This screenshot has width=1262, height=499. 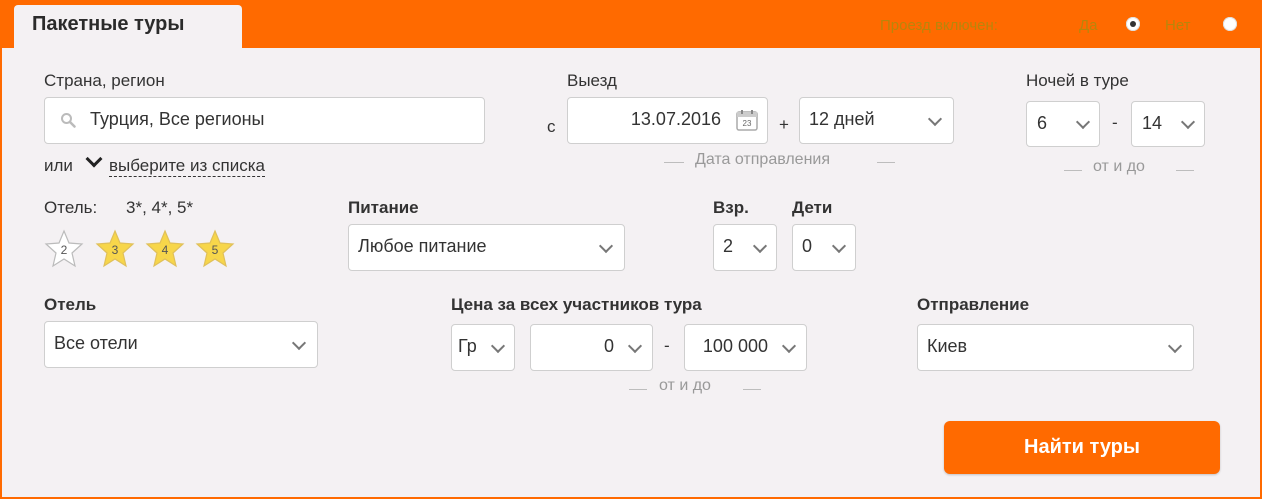 I want to click on hotel-value: Все отели, so click(x=96, y=343).